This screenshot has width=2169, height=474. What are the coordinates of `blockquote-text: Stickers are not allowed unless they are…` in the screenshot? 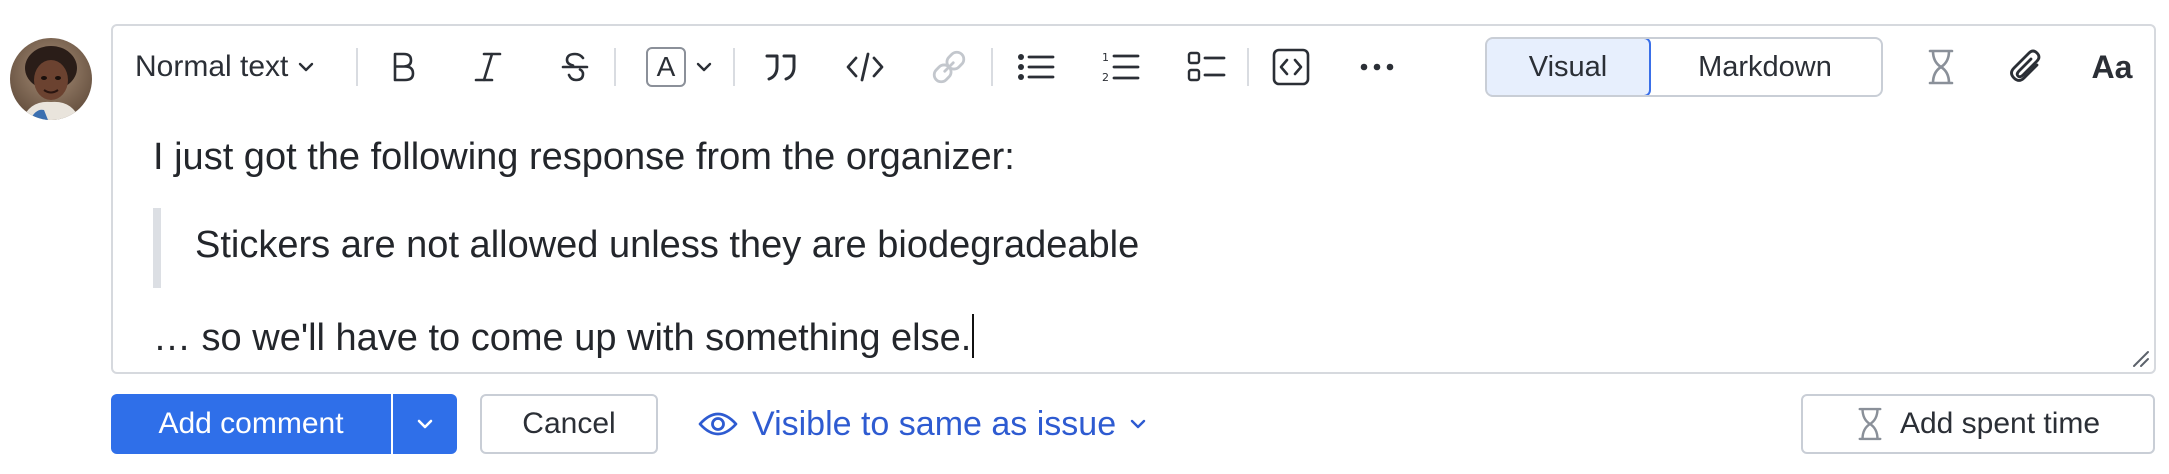 It's located at (667, 245).